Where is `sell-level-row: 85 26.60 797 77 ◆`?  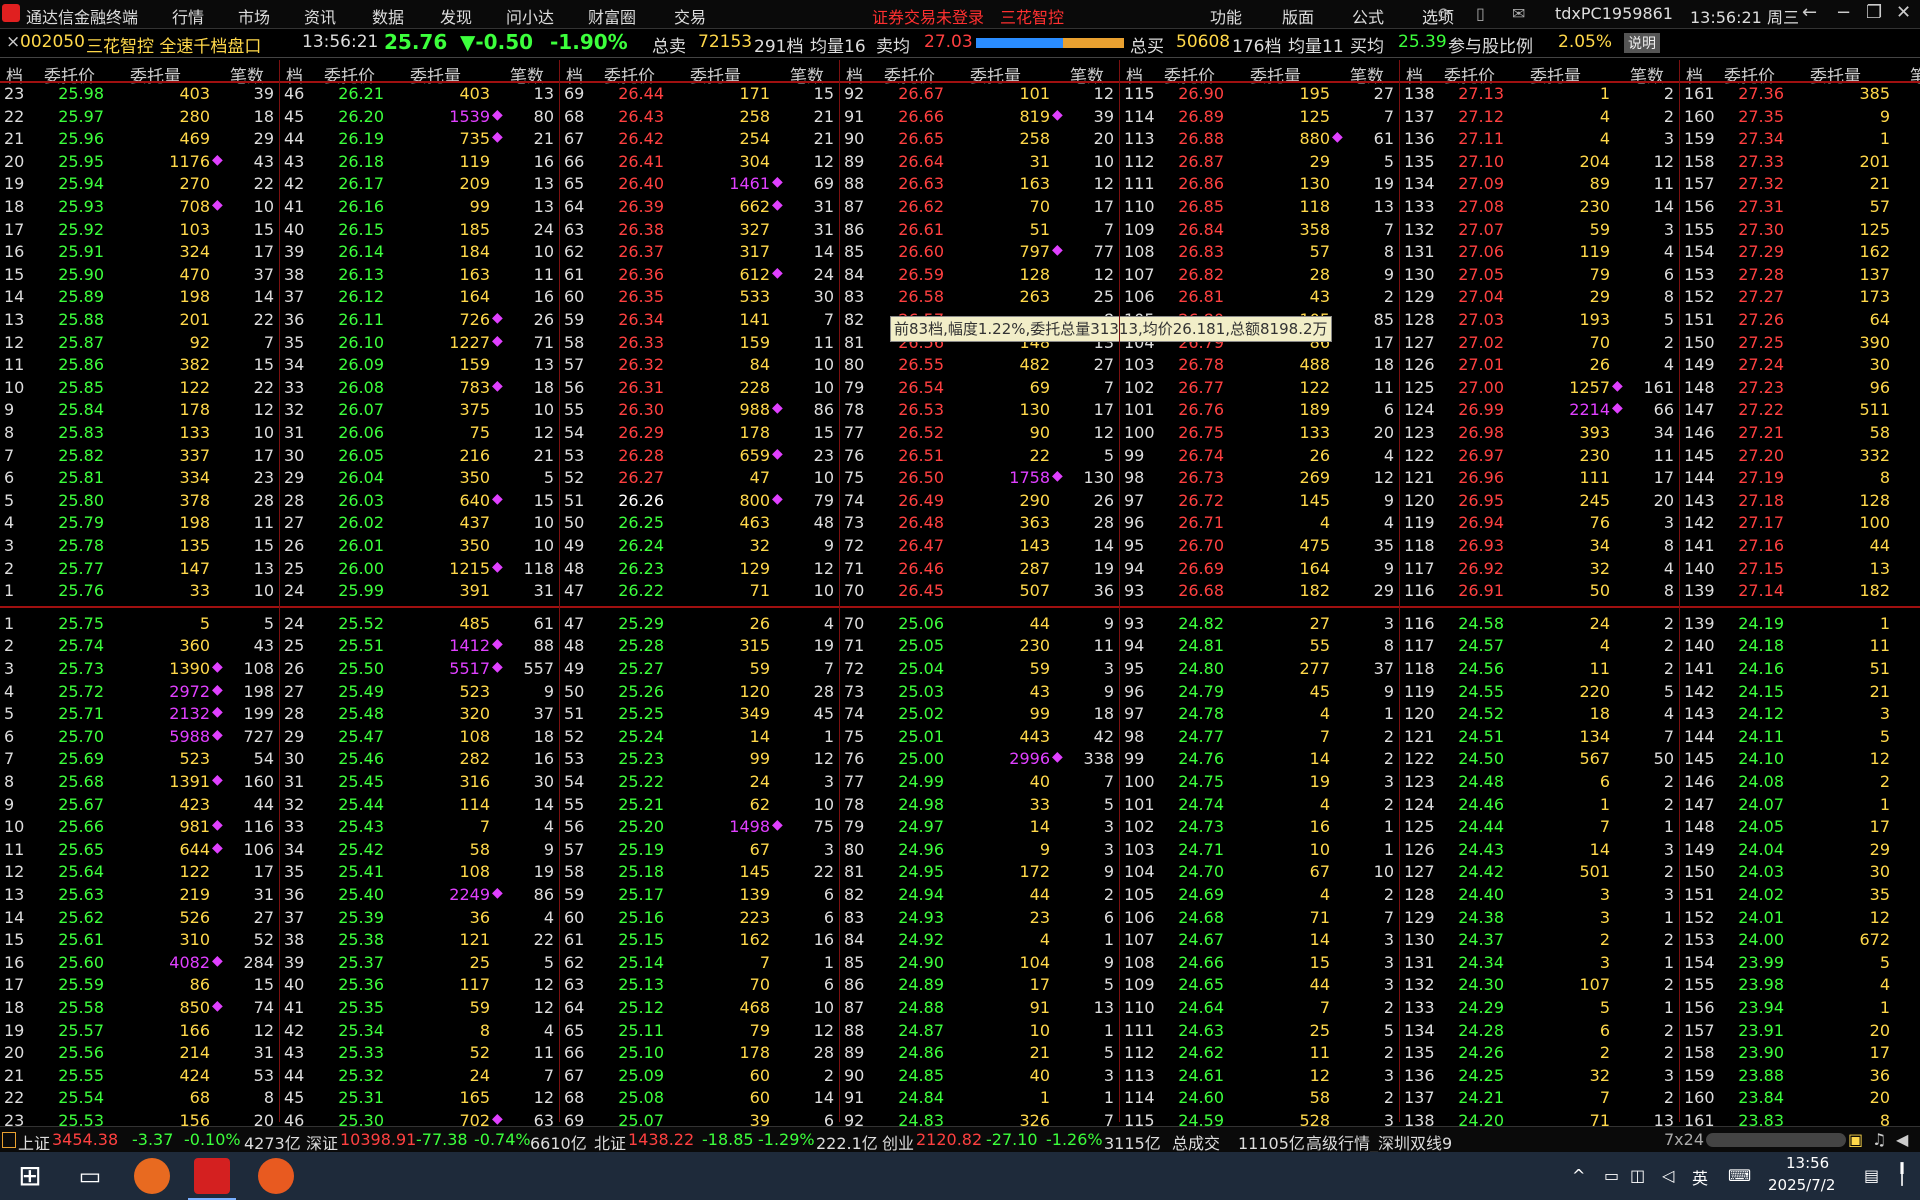 sell-level-row: 85 26.60 797 77 ◆ is located at coordinates (980, 251).